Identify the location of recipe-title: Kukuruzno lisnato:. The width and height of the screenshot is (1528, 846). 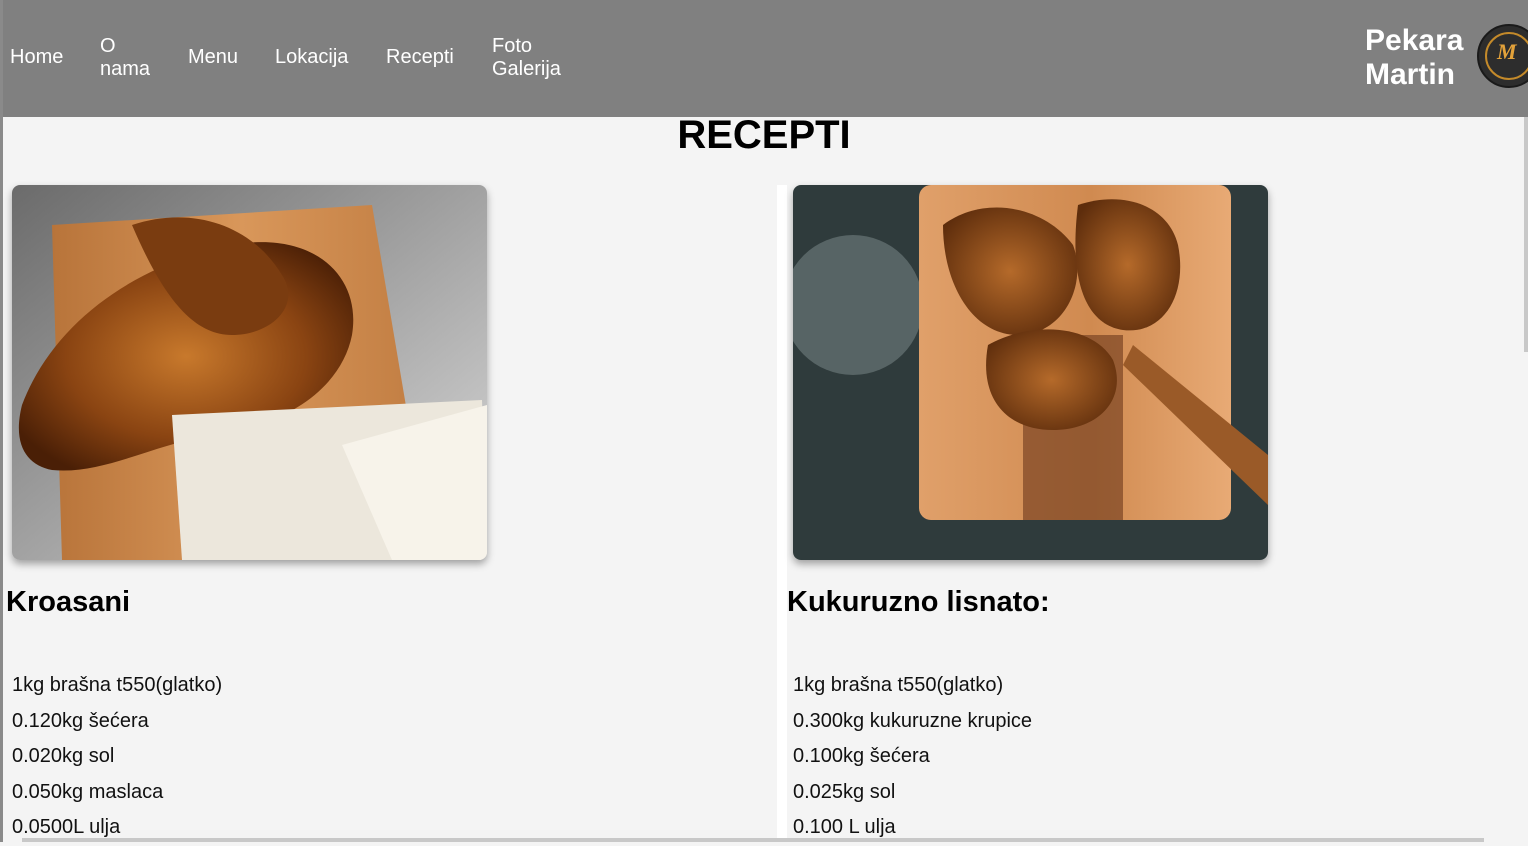
(918, 602).